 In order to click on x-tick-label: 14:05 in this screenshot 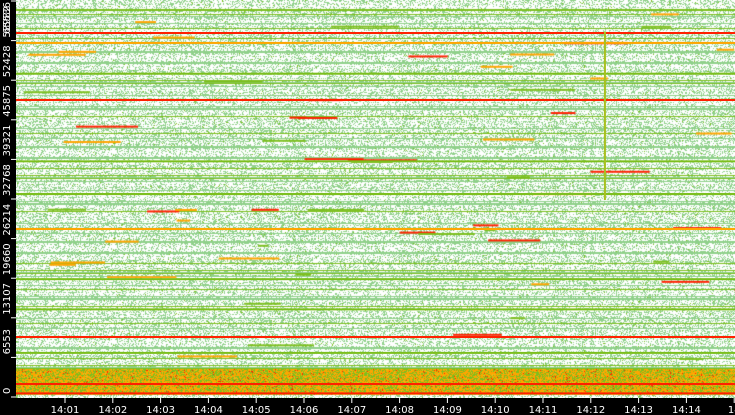, I will do `click(256, 410)`.